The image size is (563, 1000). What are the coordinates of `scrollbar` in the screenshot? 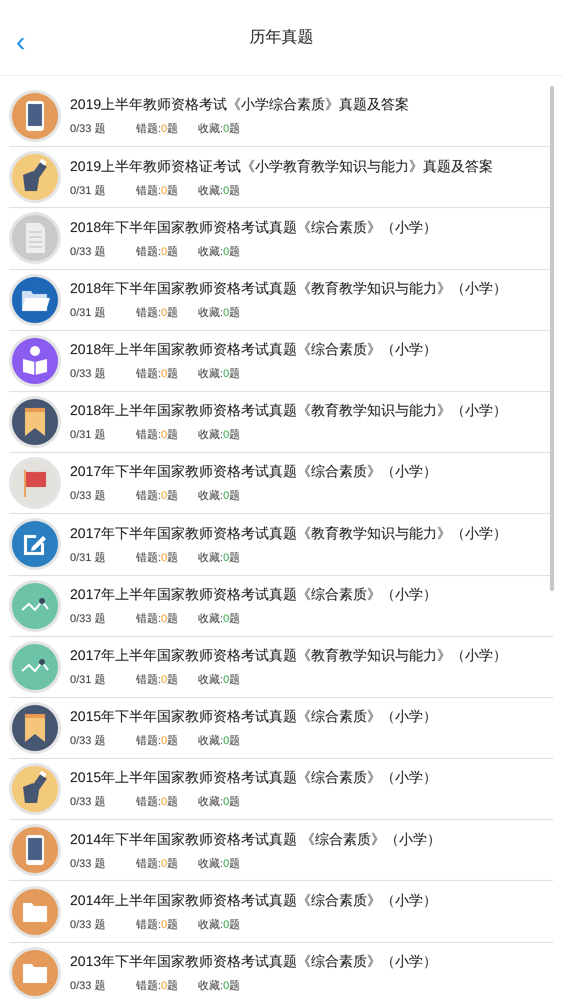 It's located at (552, 338).